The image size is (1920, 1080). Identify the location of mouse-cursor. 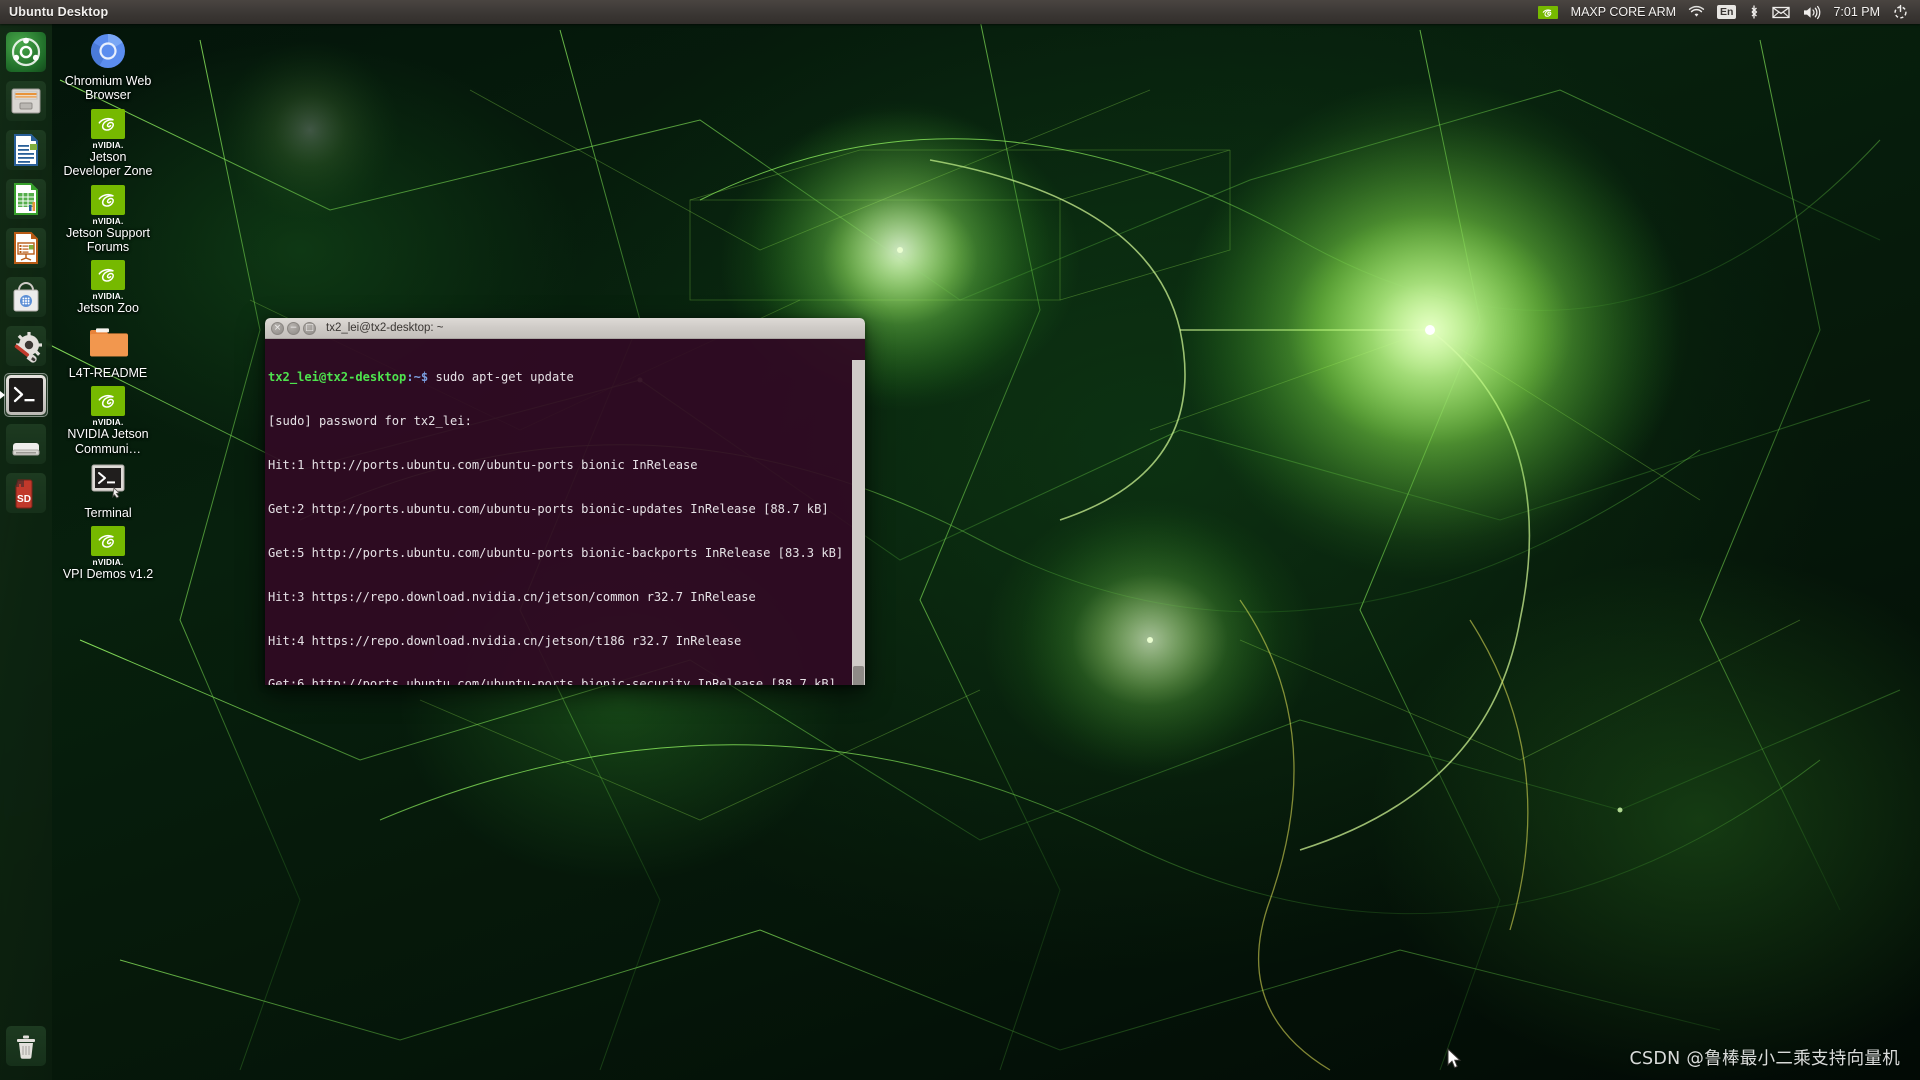
(1454, 1058).